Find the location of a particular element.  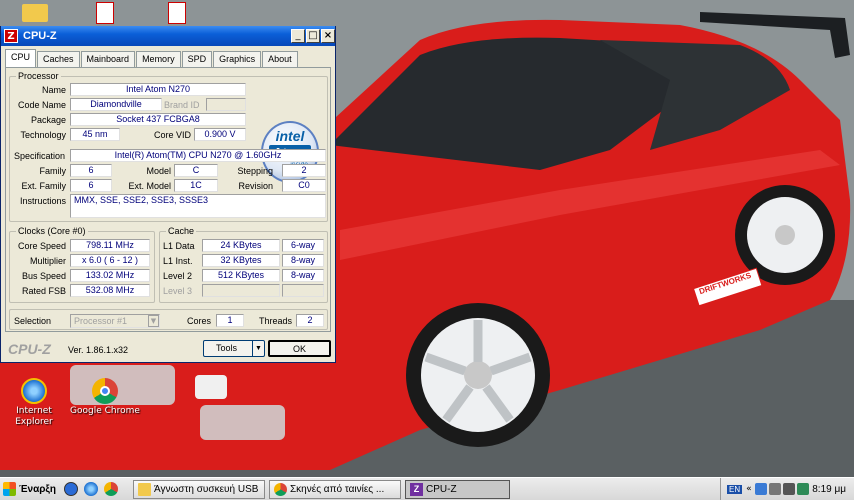

l1inst-value: 32 KBytes is located at coordinates (241, 260).